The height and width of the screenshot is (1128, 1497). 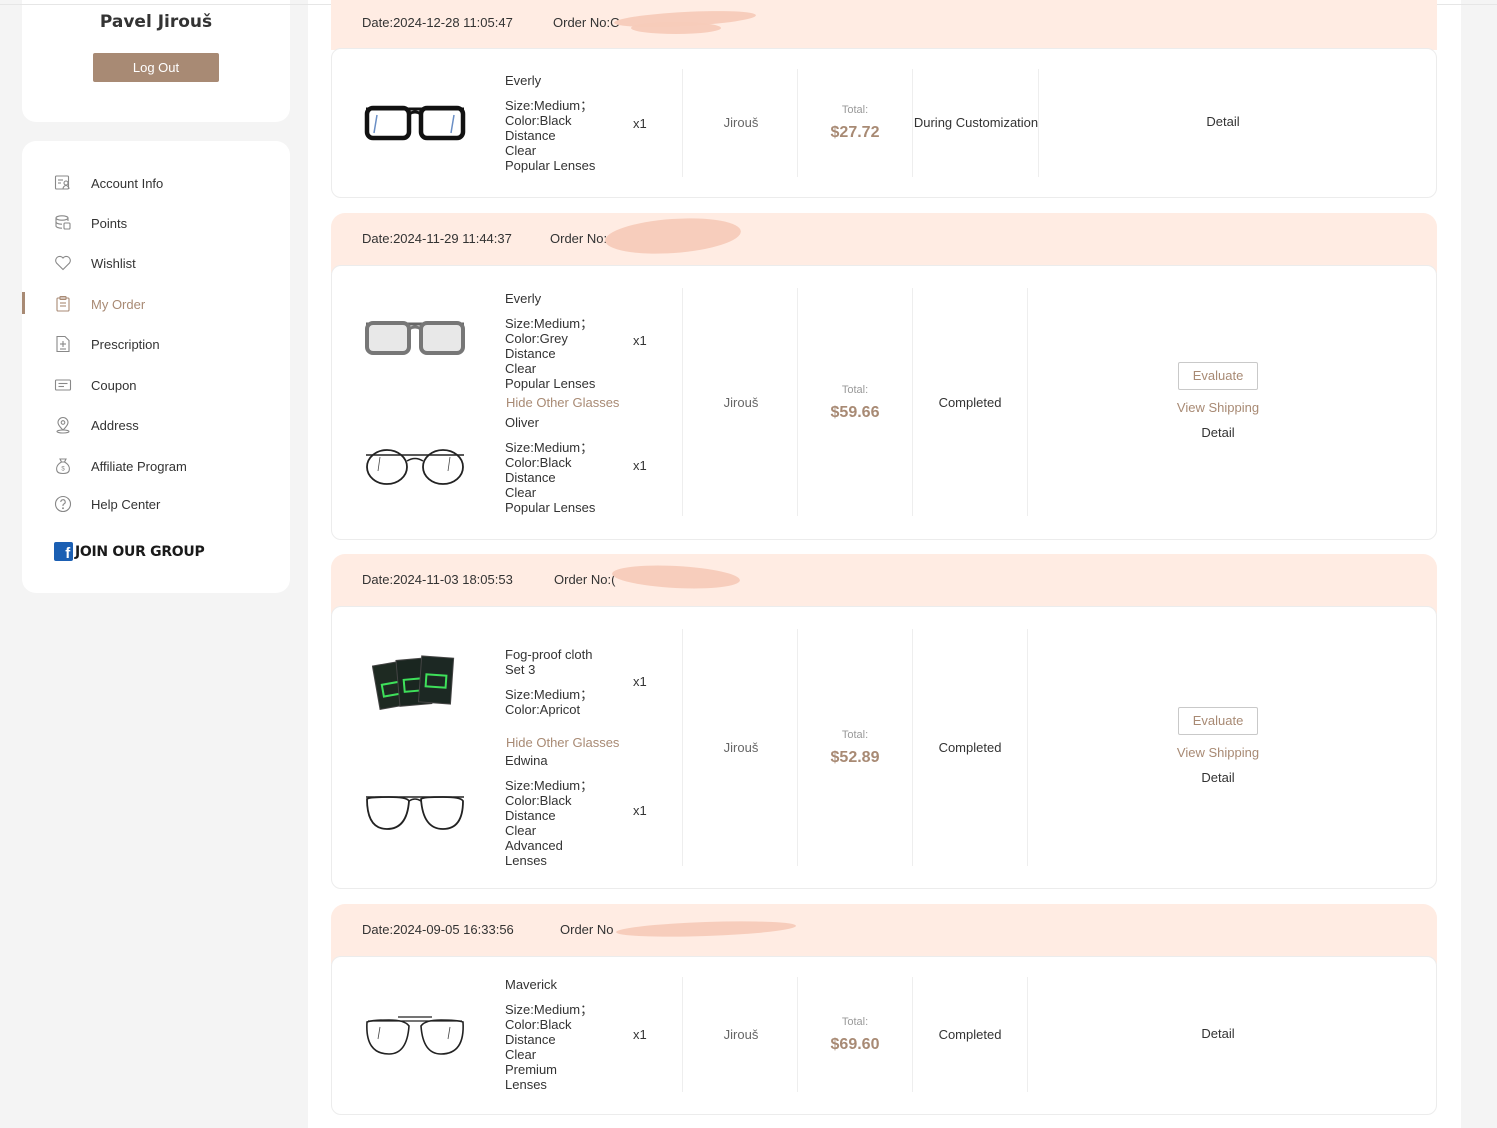 I want to click on help-icon, so click(x=63, y=504).